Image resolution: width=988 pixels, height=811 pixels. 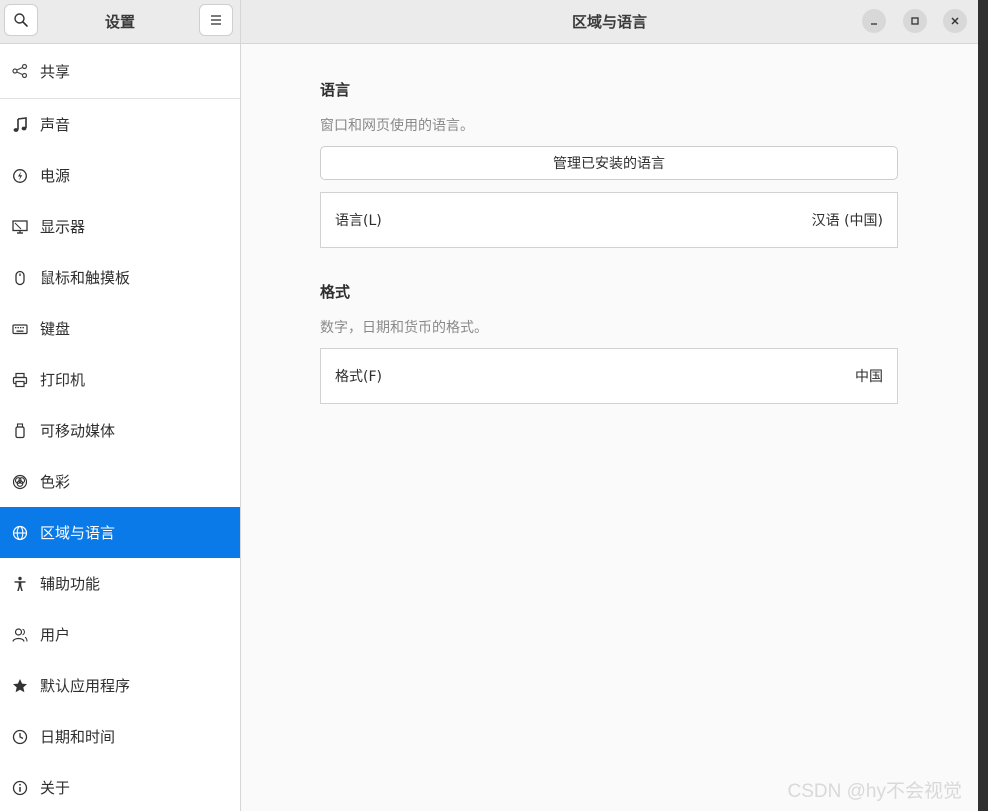 I want to click on maximize-icon, so click(x=915, y=21).